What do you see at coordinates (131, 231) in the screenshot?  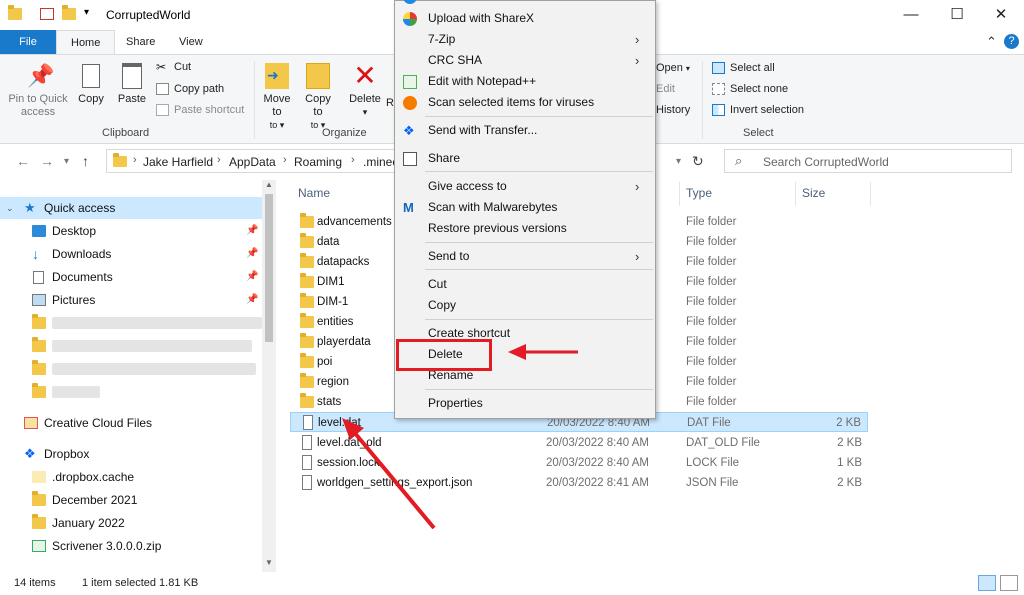 I see `nav-item-desktop: Desktop 📌` at bounding box center [131, 231].